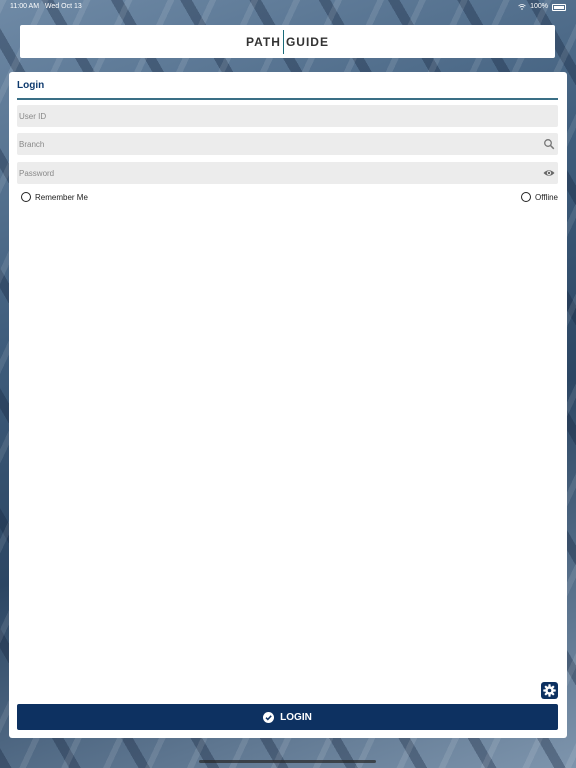 The height and width of the screenshot is (768, 576). Describe the element at coordinates (31, 85) in the screenshot. I see `page-title: Login` at that location.